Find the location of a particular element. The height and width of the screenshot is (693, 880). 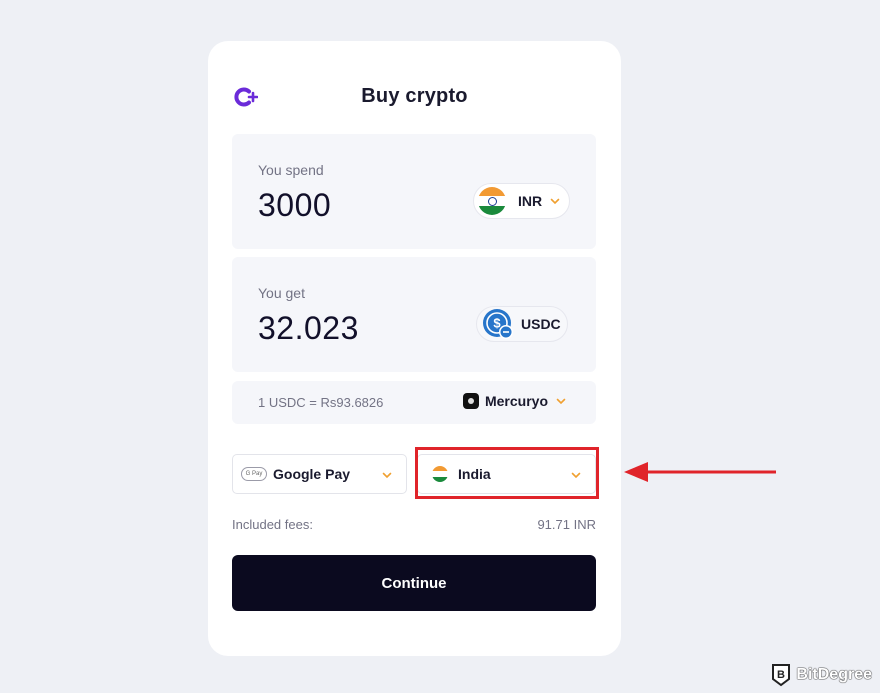

get-currency-code: USDC is located at coordinates (541, 324).